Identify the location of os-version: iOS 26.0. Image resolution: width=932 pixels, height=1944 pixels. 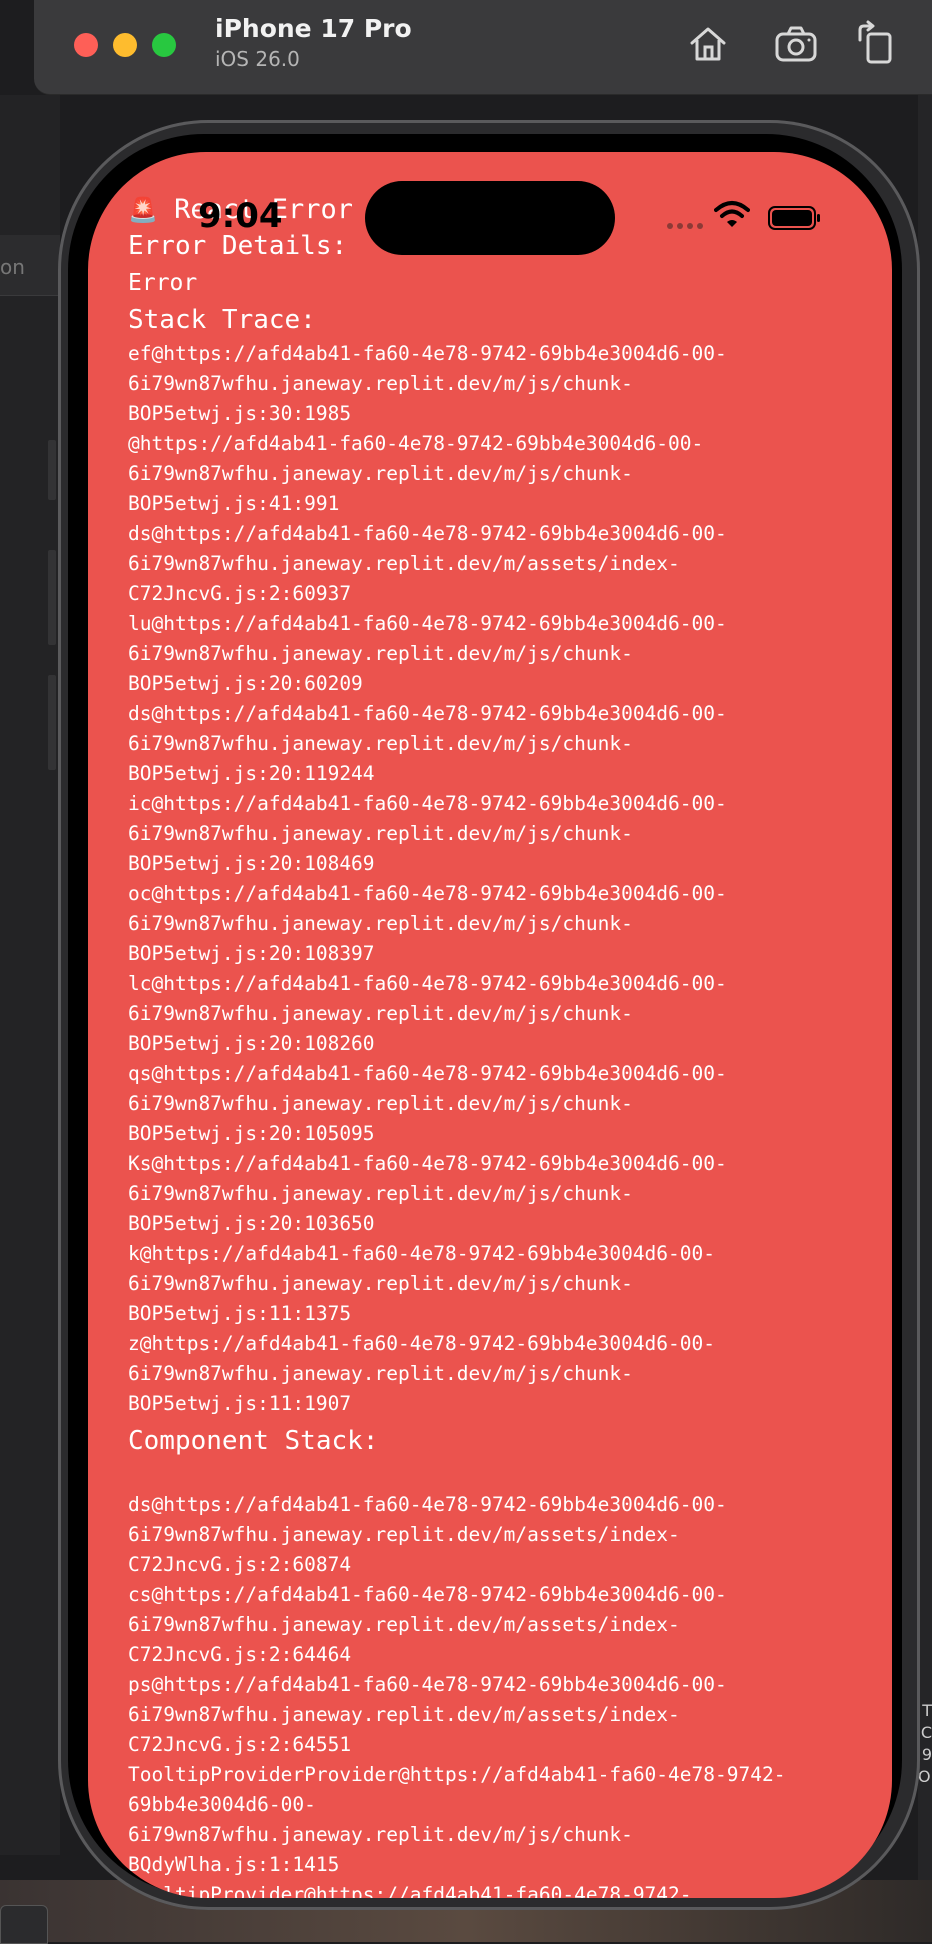
(257, 59).